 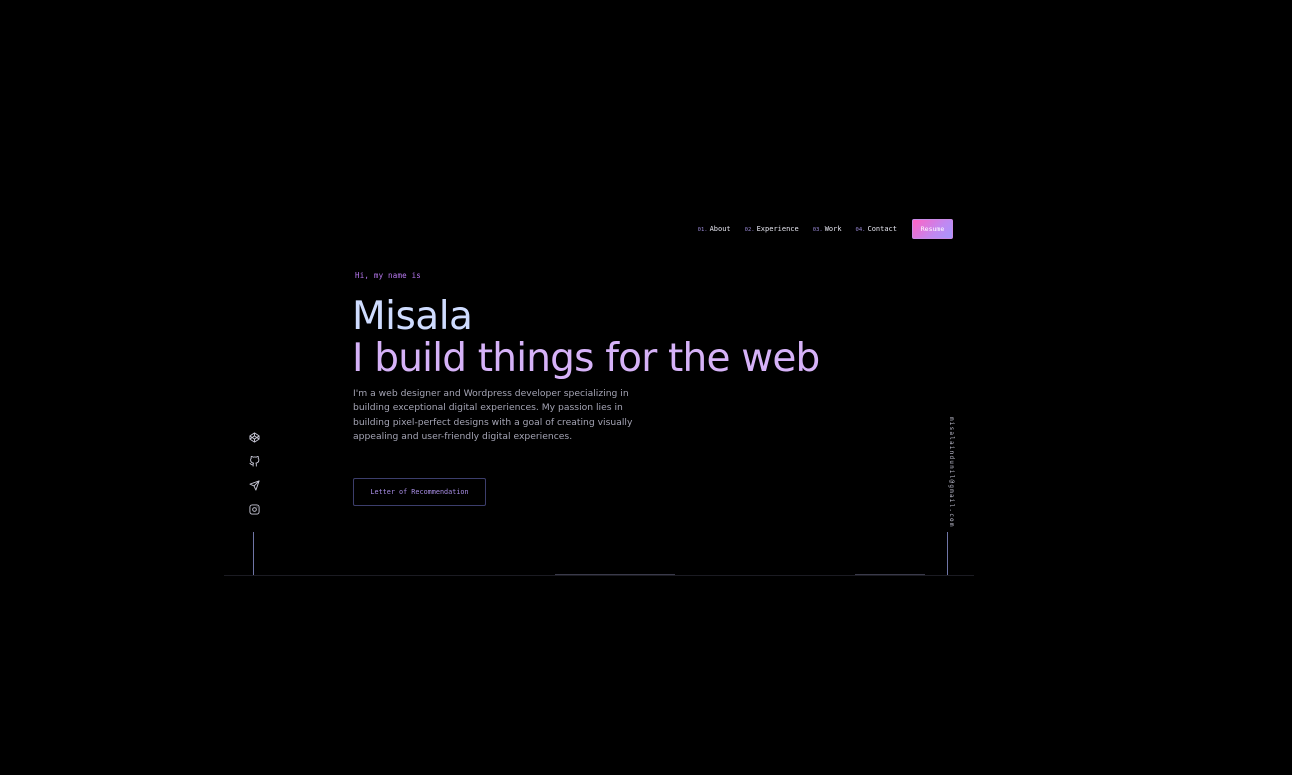 What do you see at coordinates (860, 230) in the screenshot?
I see `nav-number: 04.` at bounding box center [860, 230].